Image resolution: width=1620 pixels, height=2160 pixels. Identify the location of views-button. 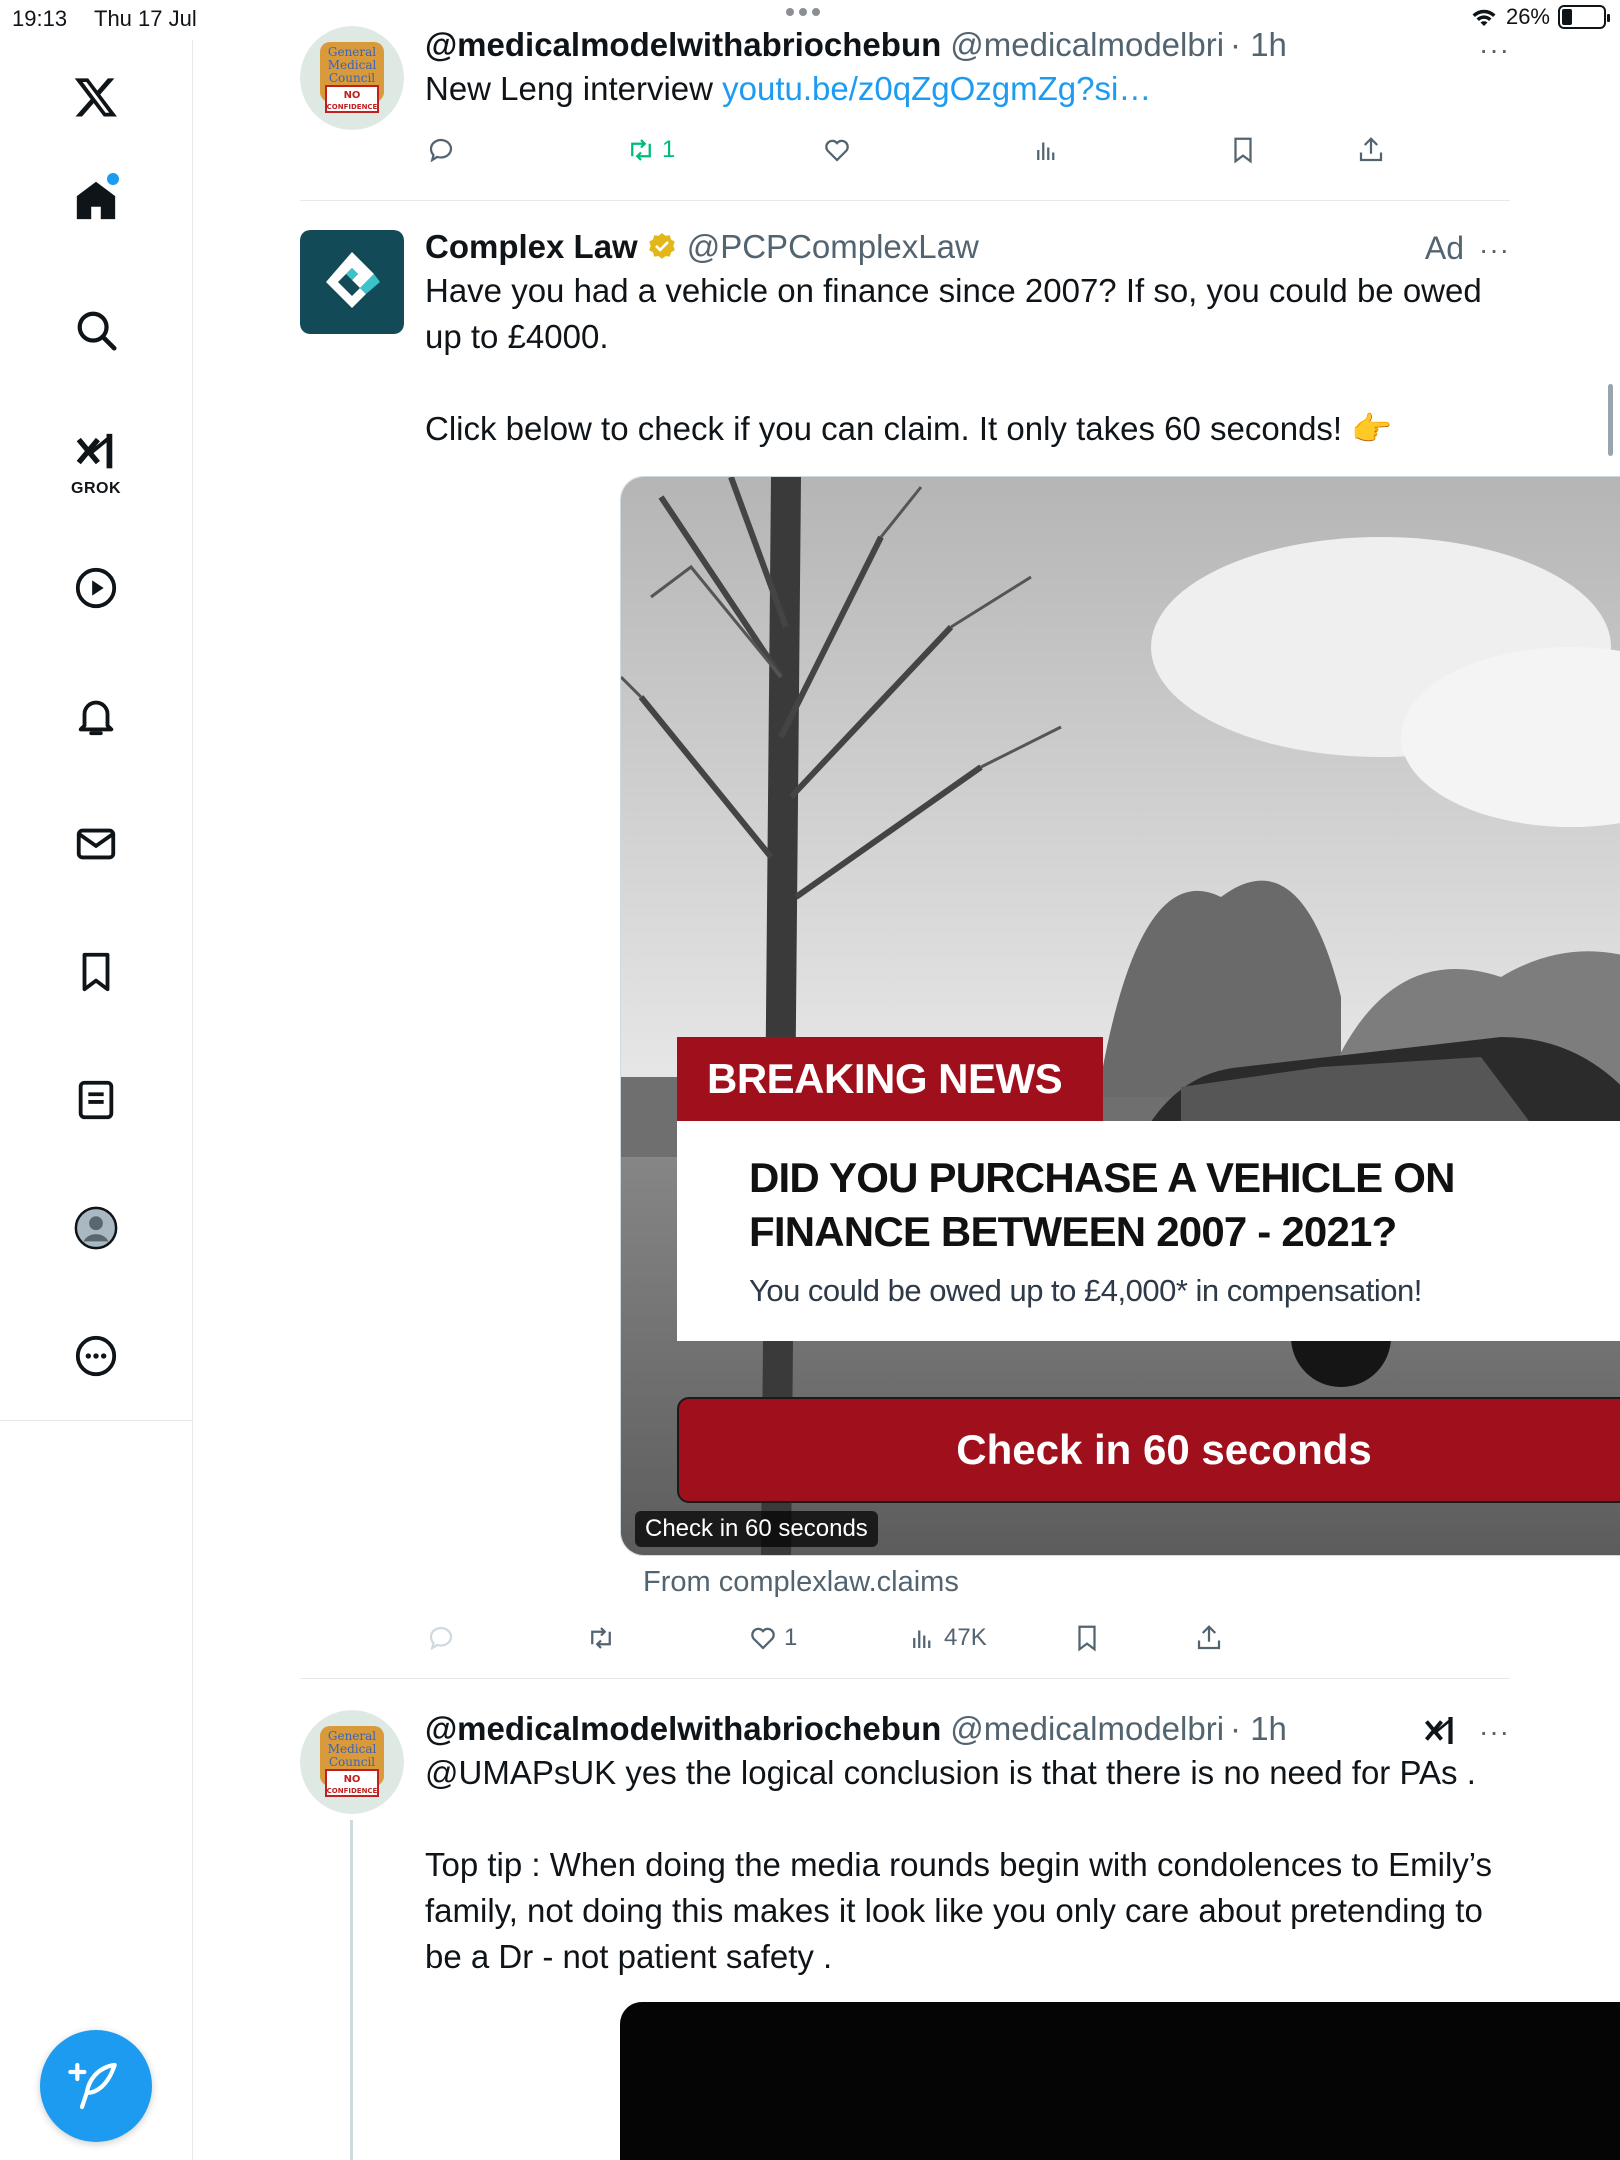
(1047, 150).